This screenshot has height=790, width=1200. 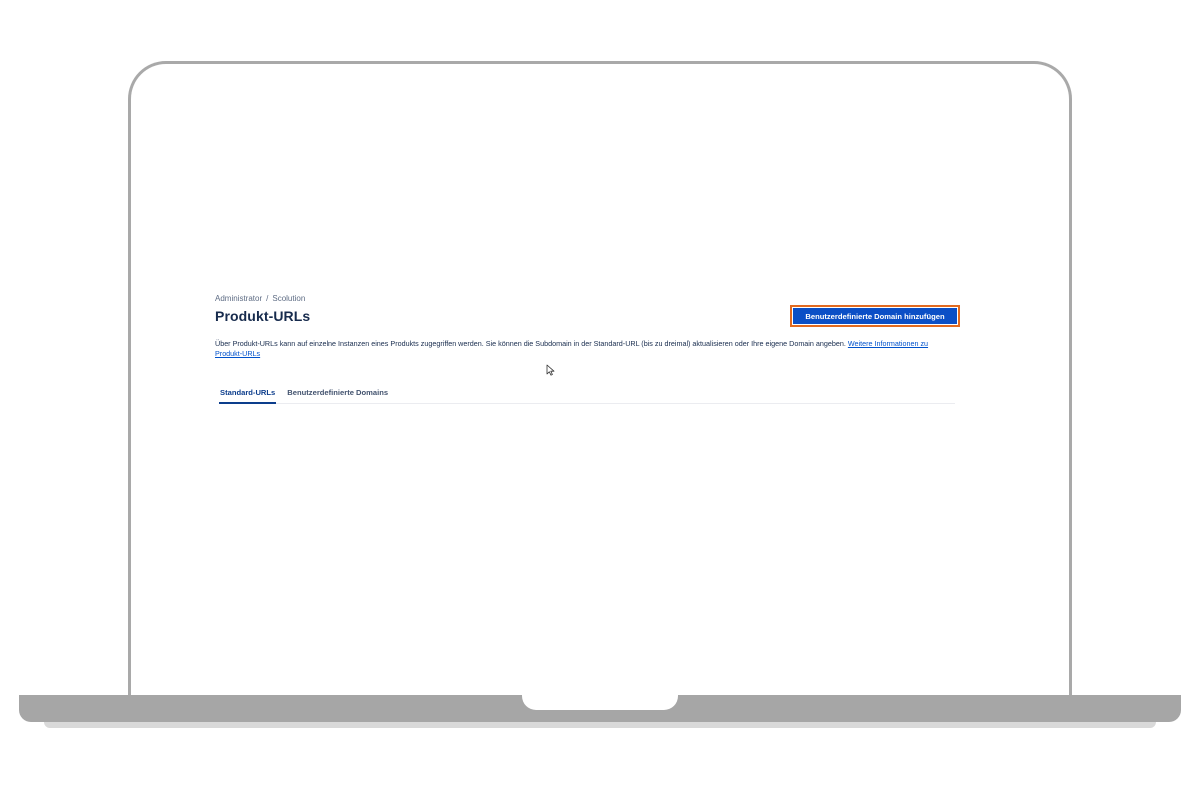 I want to click on tab-custom-domains: Benutzerdefinierte Domains, so click(x=337, y=395).